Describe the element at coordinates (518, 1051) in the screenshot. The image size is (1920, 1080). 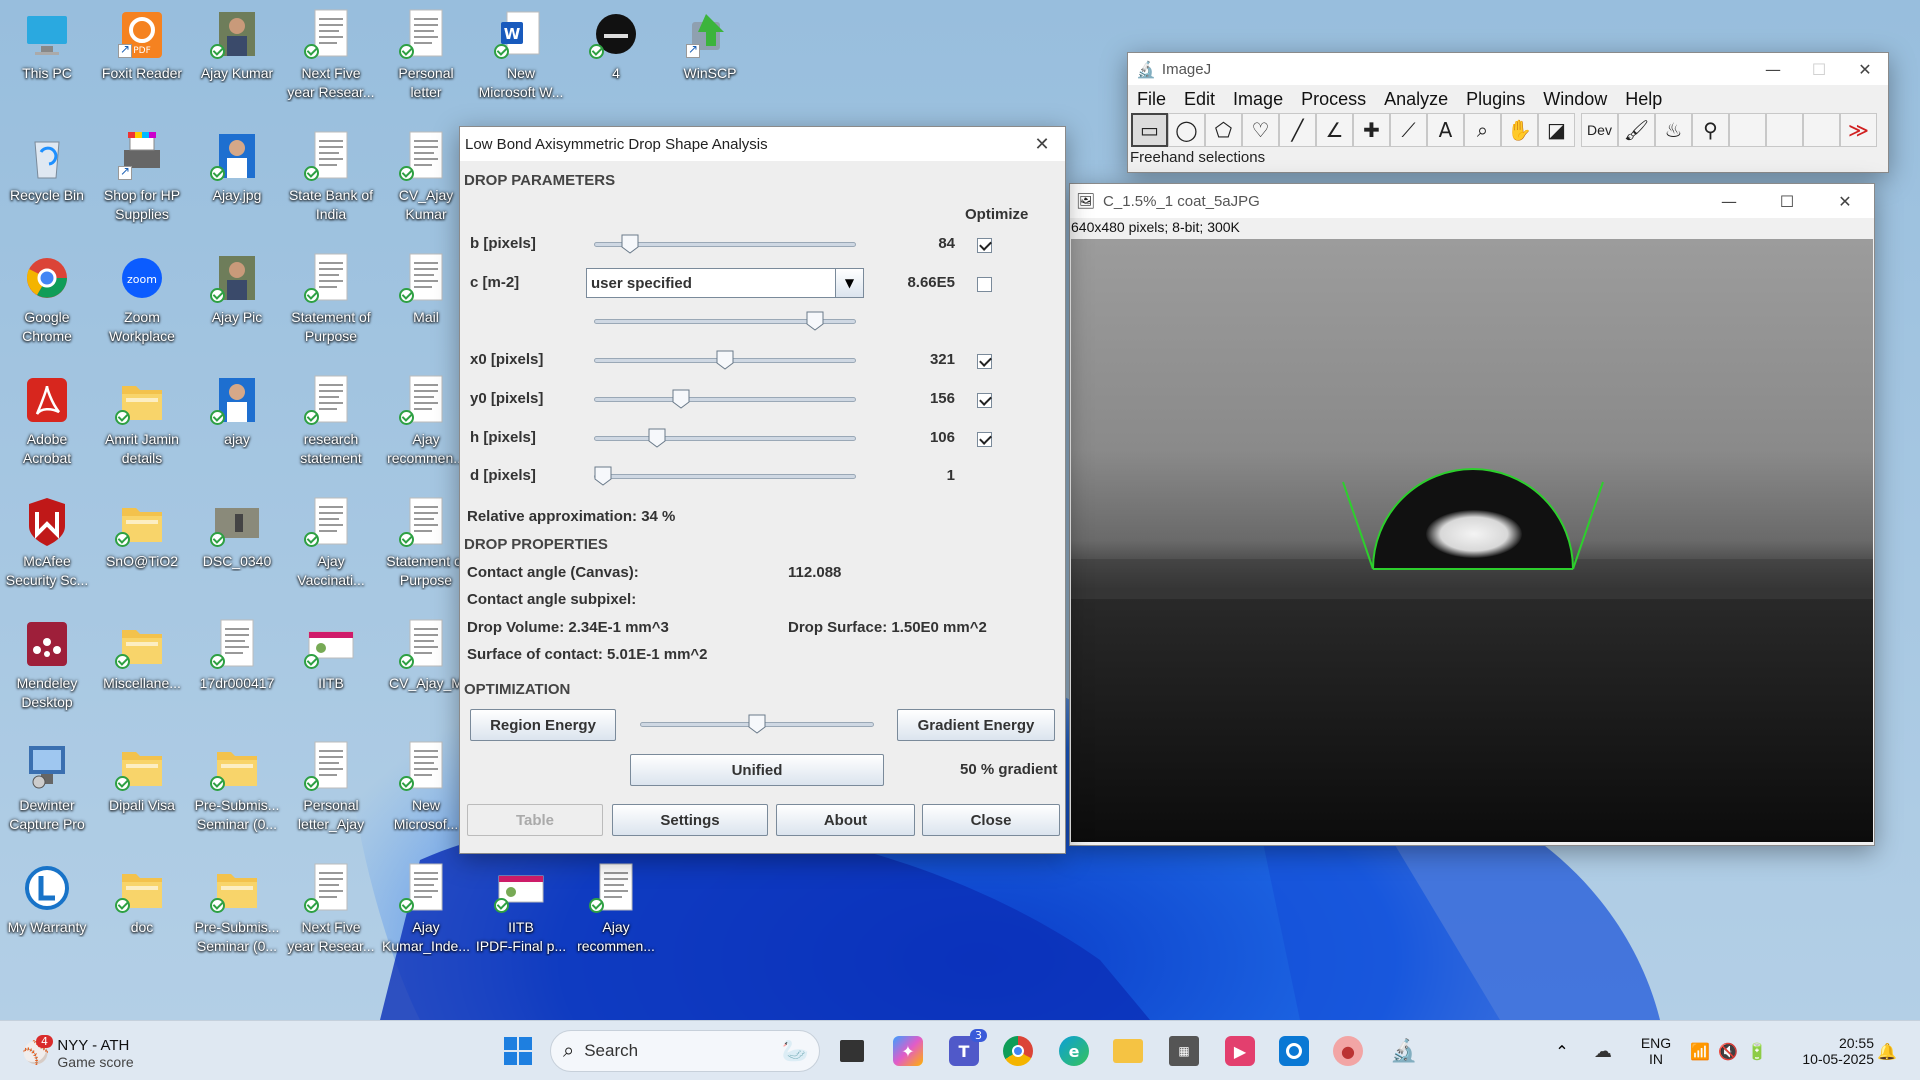
I see `start-button` at that location.